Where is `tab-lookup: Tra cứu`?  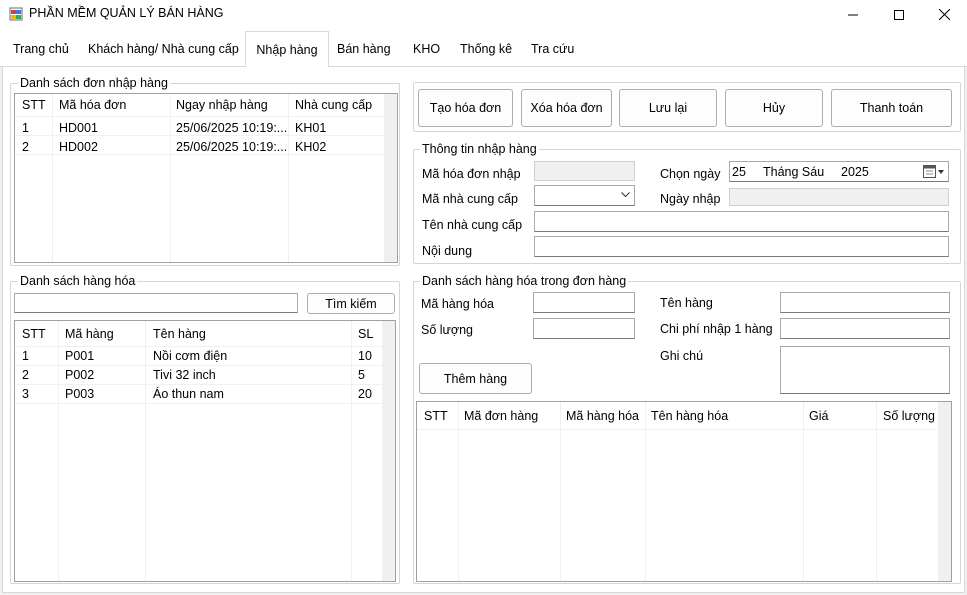 tab-lookup: Tra cứu is located at coordinates (552, 49).